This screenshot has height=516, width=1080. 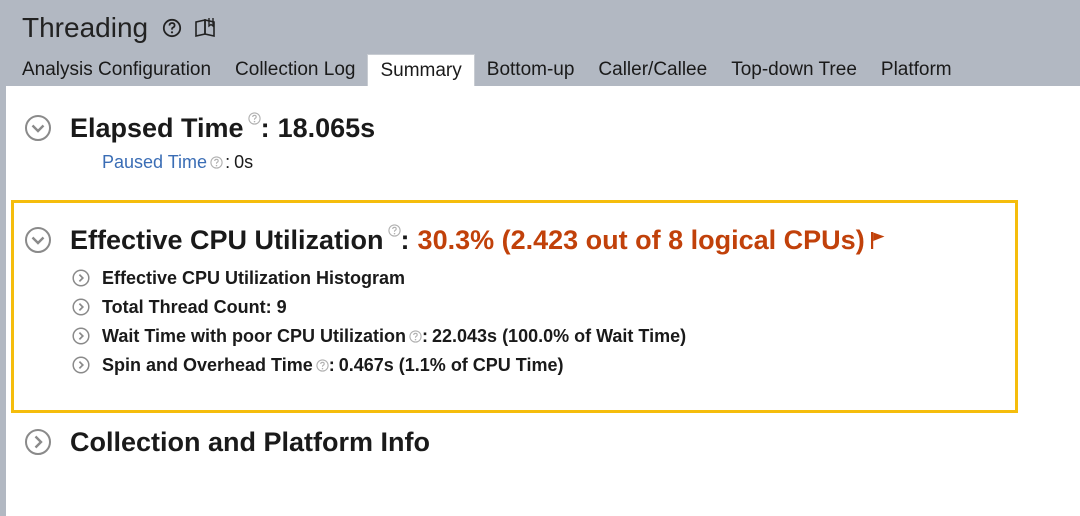 What do you see at coordinates (3, 301) in the screenshot?
I see `left-border` at bounding box center [3, 301].